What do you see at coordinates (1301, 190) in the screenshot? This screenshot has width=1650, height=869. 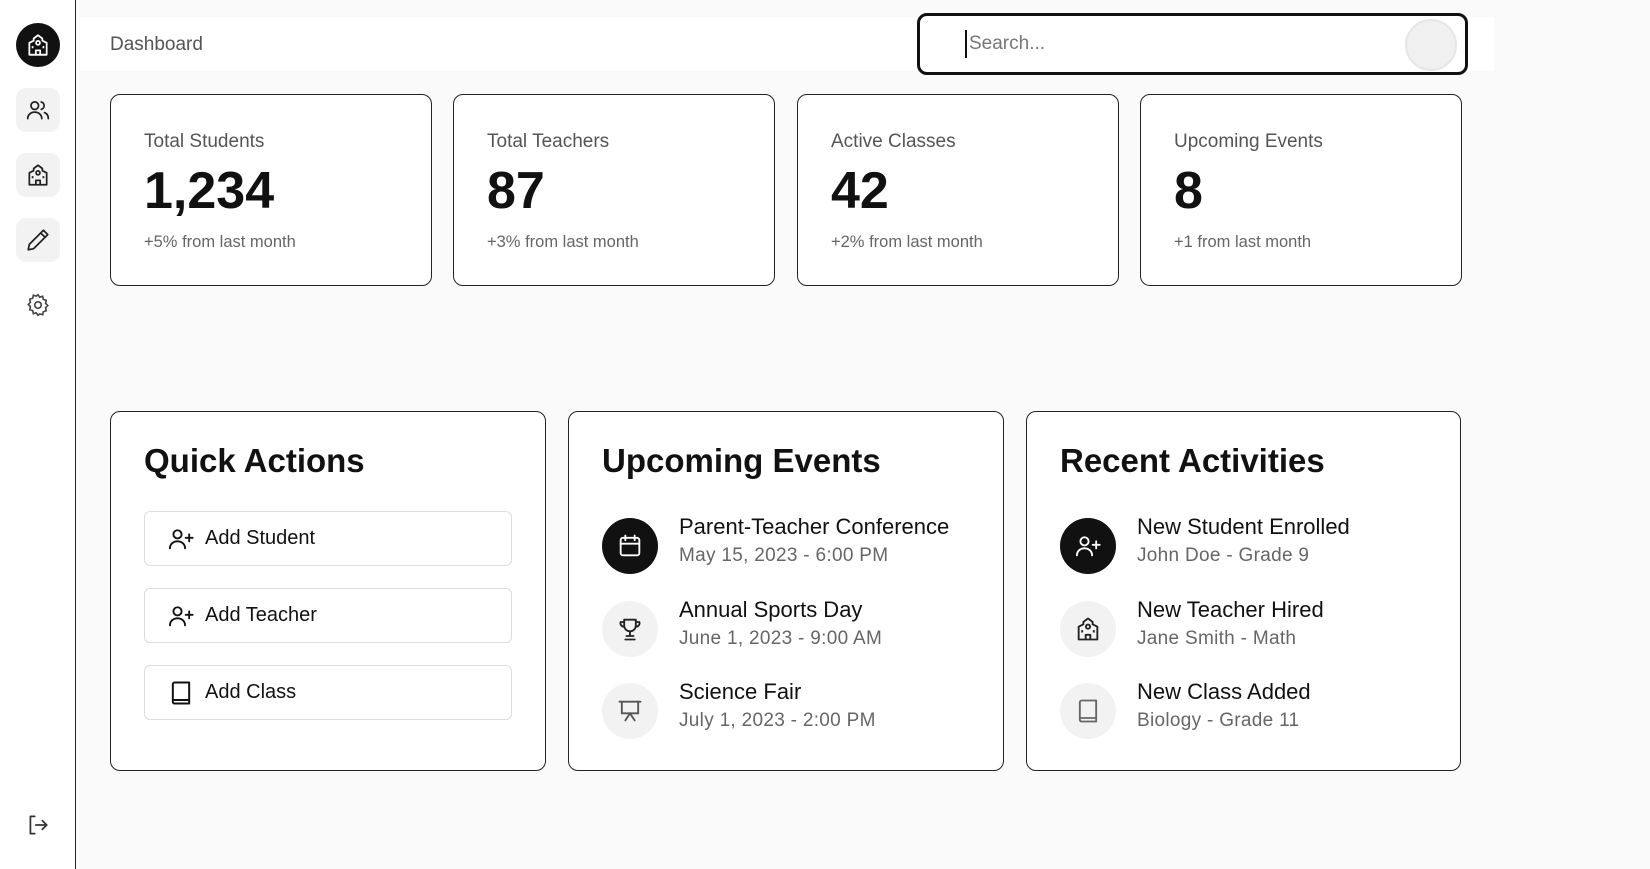 I see `stat-card-events: Upcoming Events 8 +1 from last month` at bounding box center [1301, 190].